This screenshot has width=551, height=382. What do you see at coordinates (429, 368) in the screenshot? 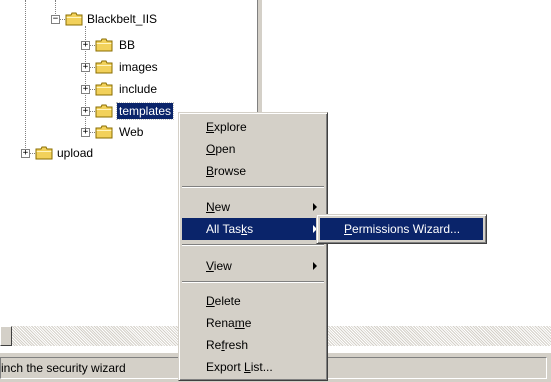
I see `status-panel-secondary` at bounding box center [429, 368].